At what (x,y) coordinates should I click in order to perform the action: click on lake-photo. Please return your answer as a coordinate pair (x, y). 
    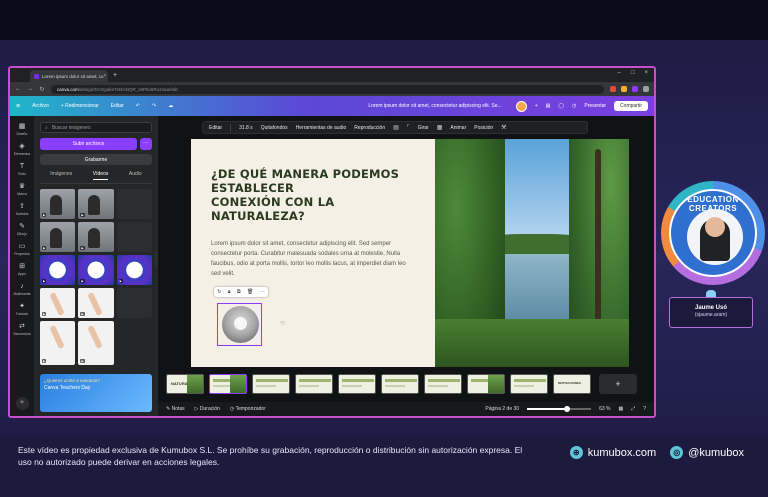
    Looking at the image, I should click on (532, 253).